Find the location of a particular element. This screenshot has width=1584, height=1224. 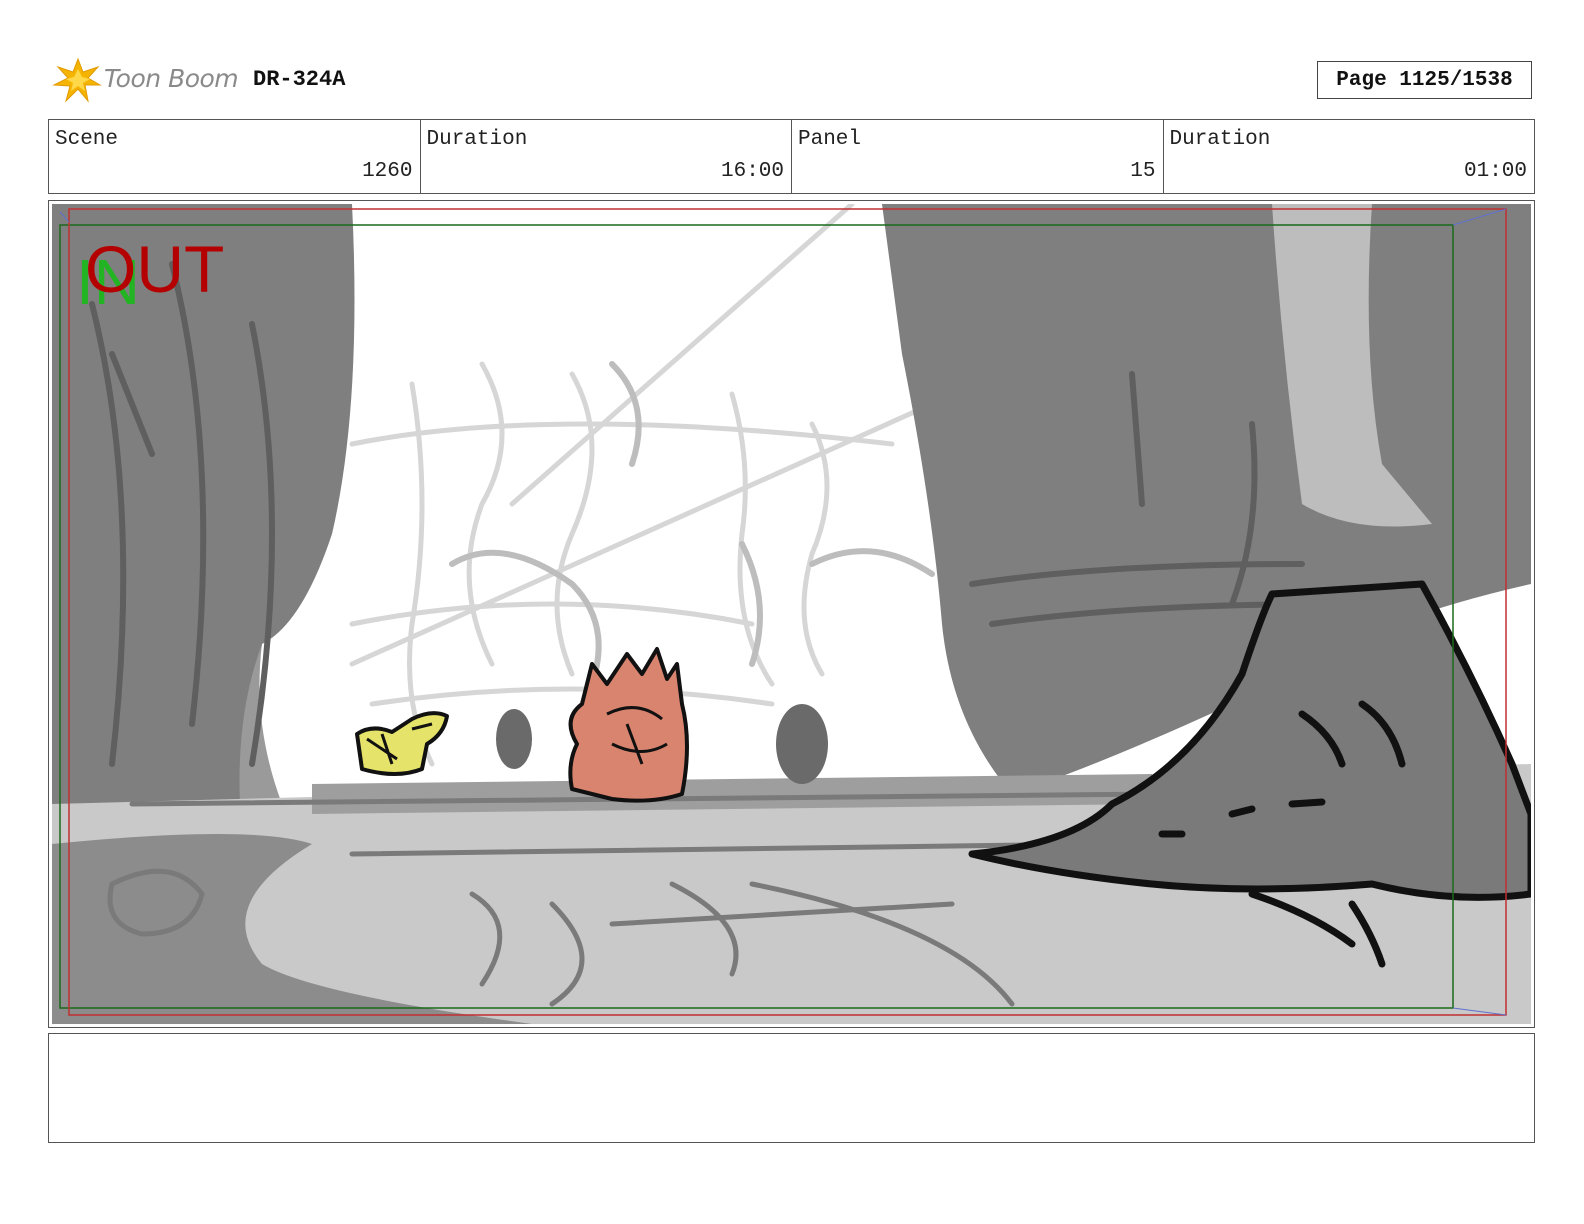

document-code: DR-324A is located at coordinates (299, 79).